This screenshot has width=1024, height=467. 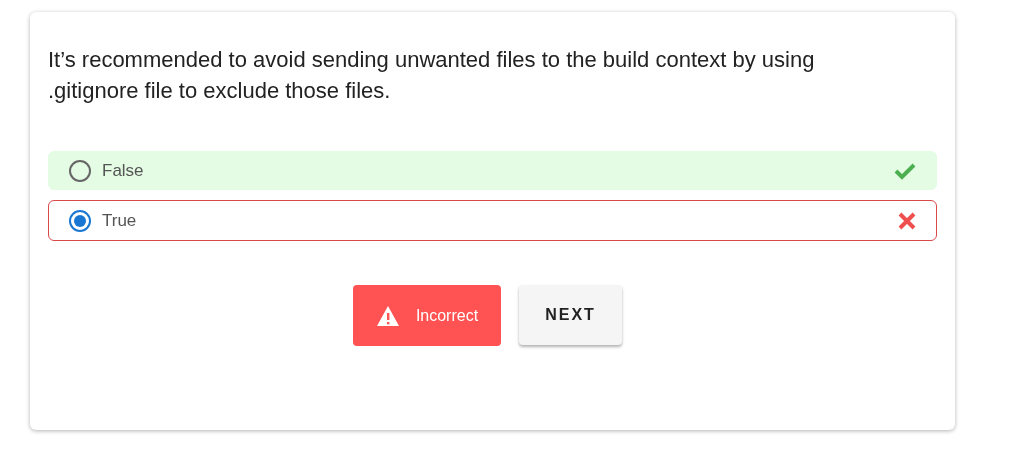 What do you see at coordinates (492, 170) in the screenshot?
I see `answer-option: False` at bounding box center [492, 170].